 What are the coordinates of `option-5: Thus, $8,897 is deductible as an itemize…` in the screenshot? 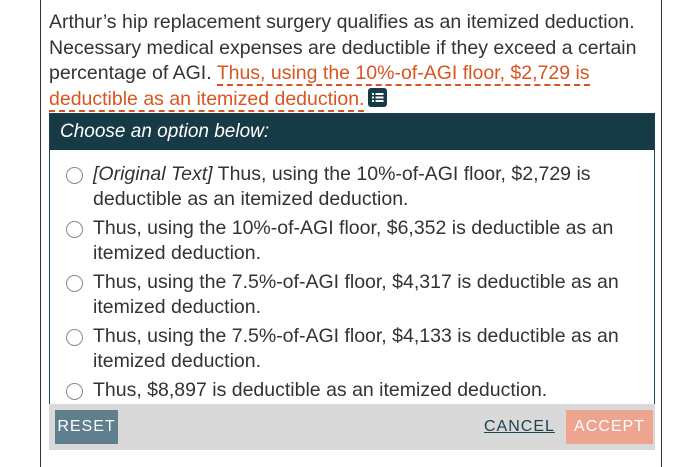 It's located at (352, 390).